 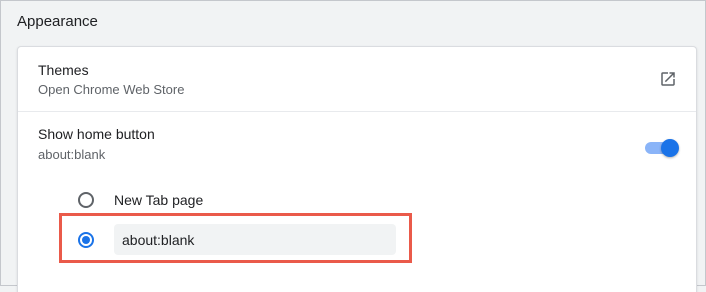 I want to click on home-button-toggle, so click(x=662, y=147).